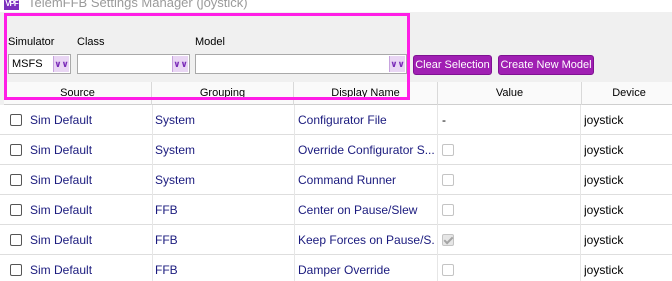 The height and width of the screenshot is (281, 672). Describe the element at coordinates (347, 180) in the screenshot. I see `cell-display-name: Command Runner` at that location.